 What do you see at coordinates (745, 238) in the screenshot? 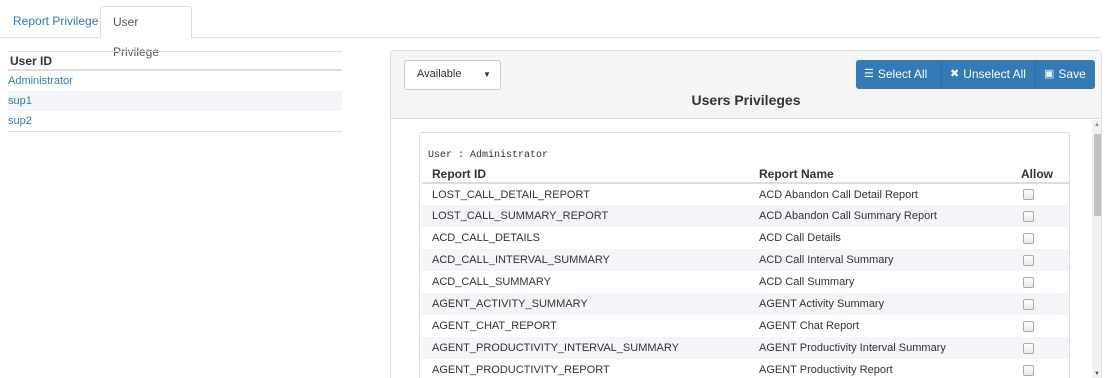
I see `table-row: ACD_CALL_DETAILS ACD Call Details` at bounding box center [745, 238].